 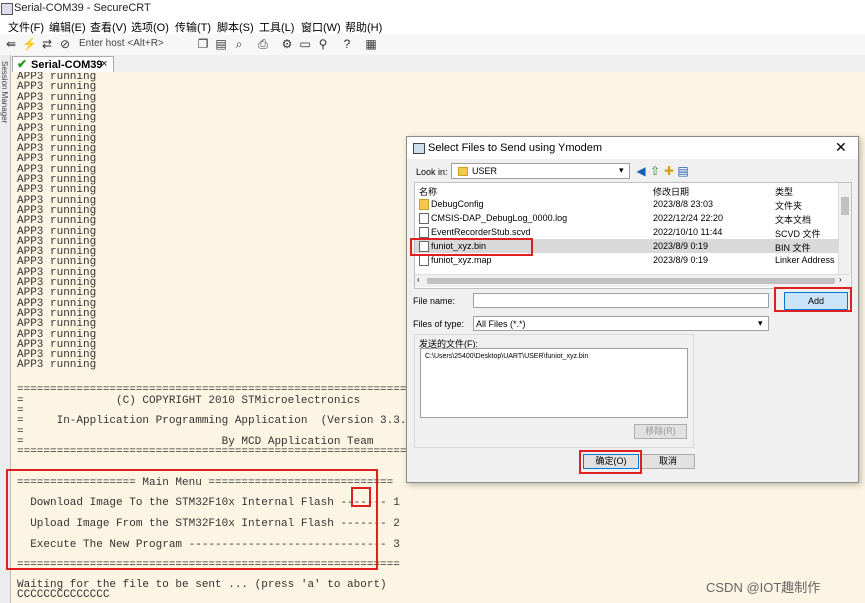 What do you see at coordinates (29, 44) in the screenshot?
I see `quick-connect-icon: ⚡` at bounding box center [29, 44].